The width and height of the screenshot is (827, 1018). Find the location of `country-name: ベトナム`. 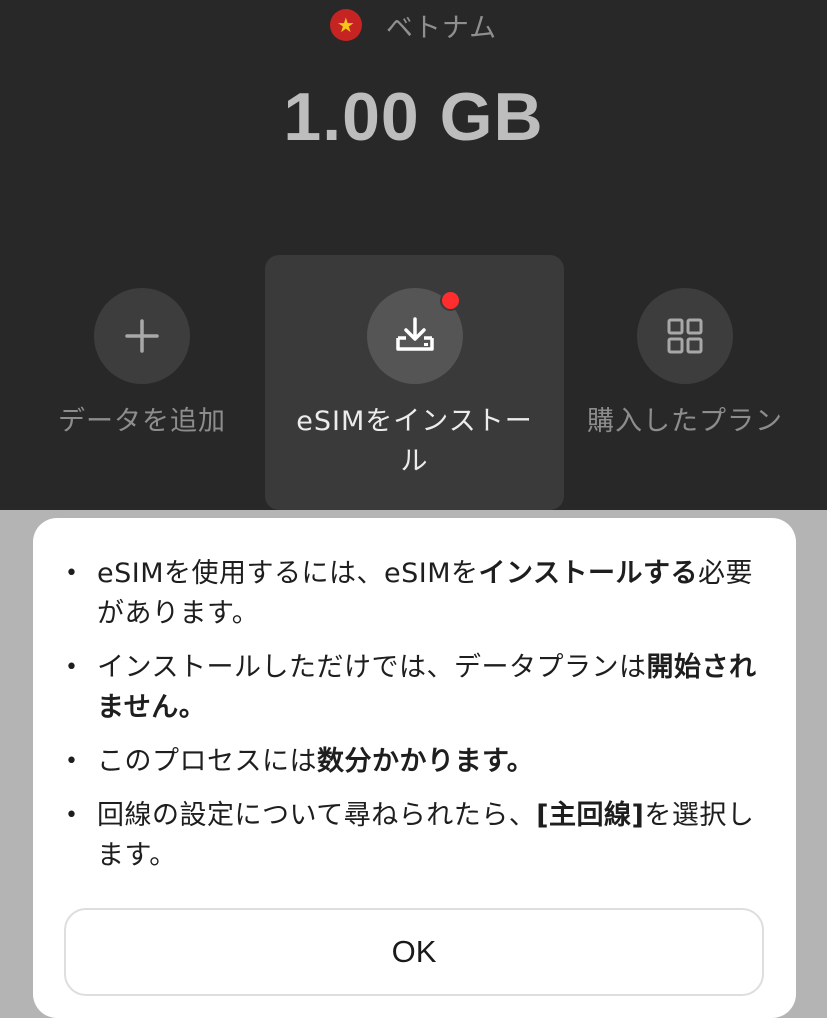

country-name: ベトナム is located at coordinates (441, 28).